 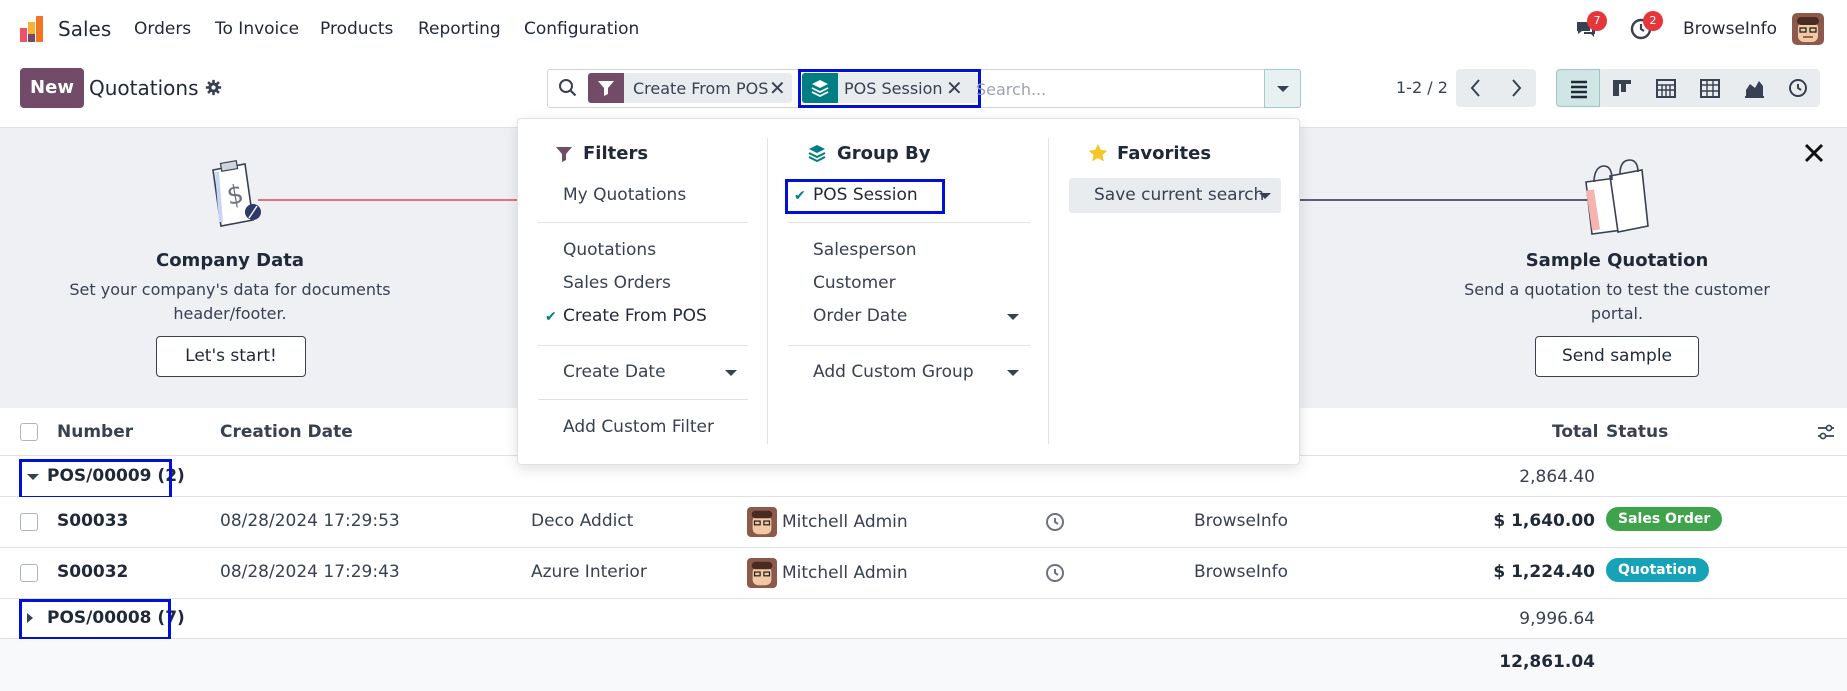 What do you see at coordinates (1544, 521) in the screenshot?
I see `order-total: $ 1,640.00` at bounding box center [1544, 521].